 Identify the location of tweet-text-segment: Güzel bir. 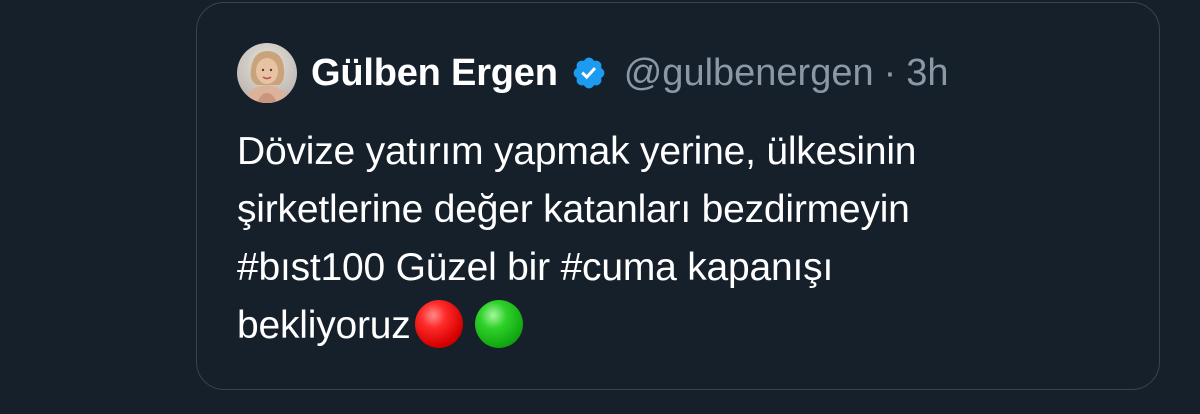
(473, 267).